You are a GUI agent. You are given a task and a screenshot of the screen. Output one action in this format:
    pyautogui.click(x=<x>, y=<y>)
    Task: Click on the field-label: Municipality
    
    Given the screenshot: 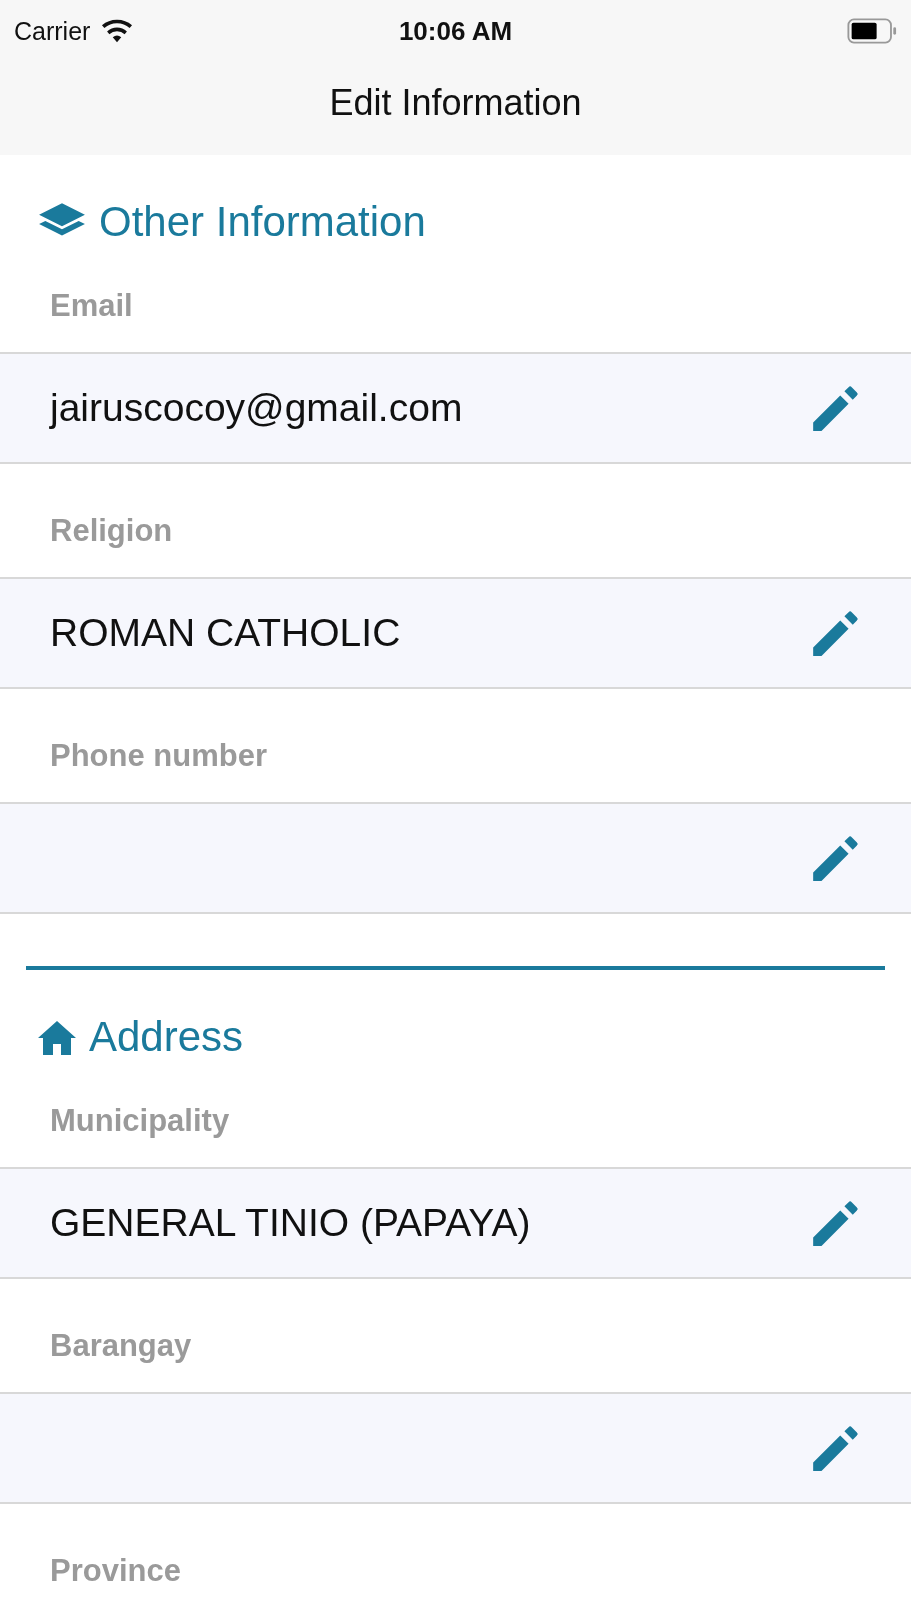 What is the action you would take?
    pyautogui.click(x=140, y=1121)
    